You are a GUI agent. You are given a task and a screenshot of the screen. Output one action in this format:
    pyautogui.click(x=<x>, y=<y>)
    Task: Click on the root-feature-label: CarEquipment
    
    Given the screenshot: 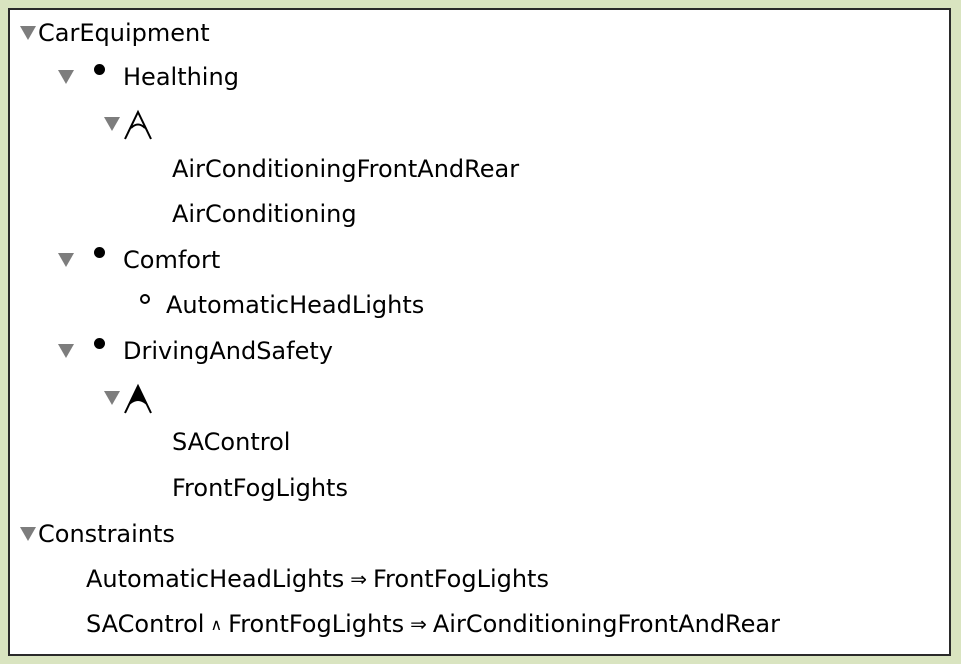 What is the action you would take?
    pyautogui.click(x=124, y=33)
    